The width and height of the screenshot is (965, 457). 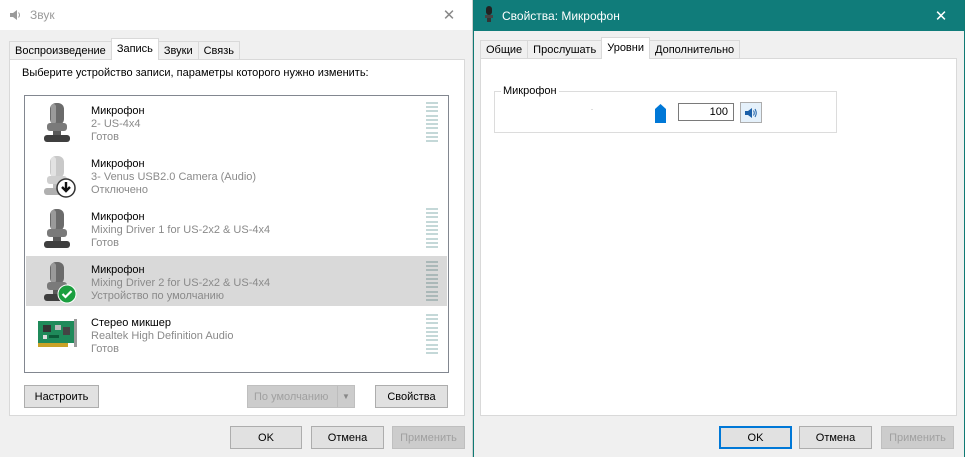 What do you see at coordinates (134, 49) in the screenshot?
I see `tab-recording: Запись` at bounding box center [134, 49].